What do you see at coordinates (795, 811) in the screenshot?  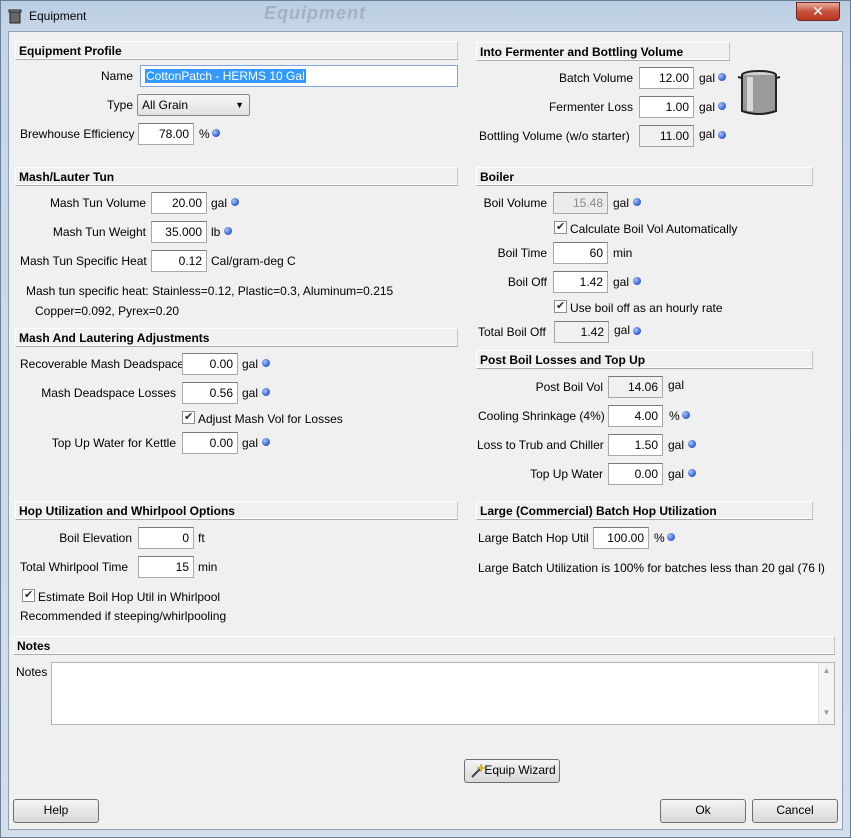 I see `cancel-button: Cancel` at bounding box center [795, 811].